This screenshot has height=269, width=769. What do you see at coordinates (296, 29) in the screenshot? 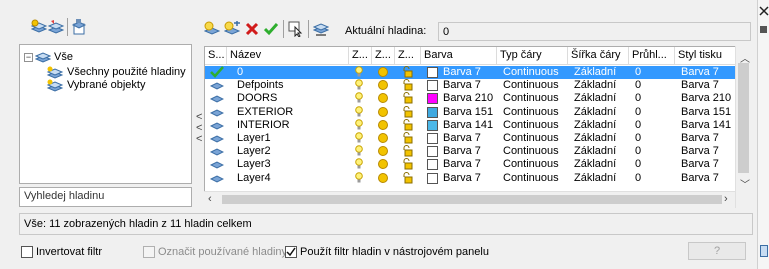
I see `select-layers-button` at bounding box center [296, 29].